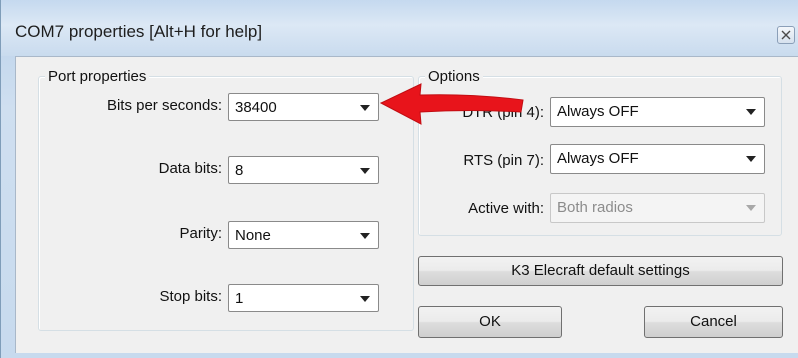 The width and height of the screenshot is (798, 358). What do you see at coordinates (657, 112) in the screenshot?
I see `dtr-dropdown: Always OFF` at bounding box center [657, 112].